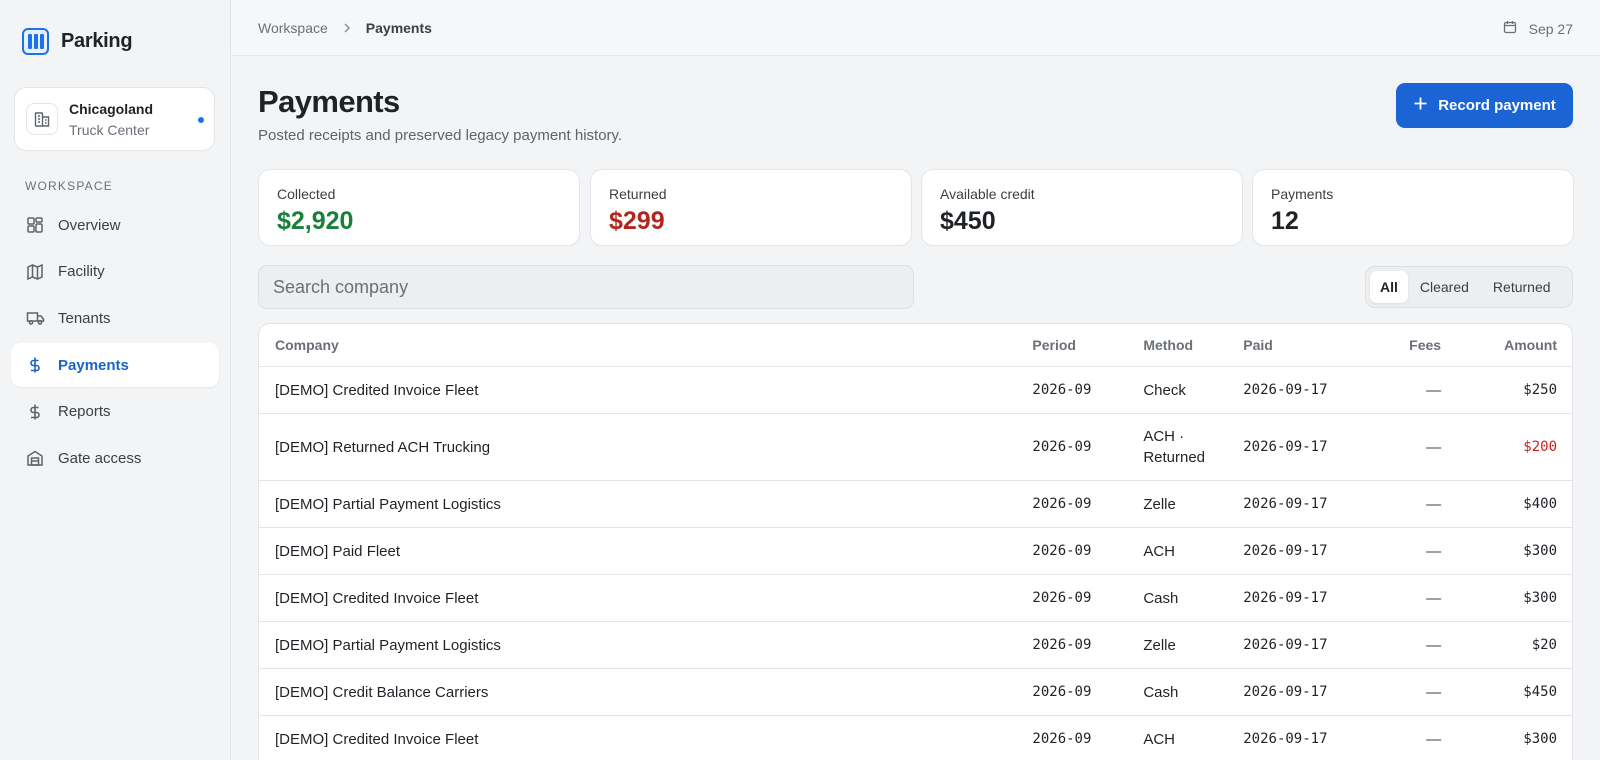  Describe the element at coordinates (751, 207) in the screenshot. I see `stat-card-returned: Returned $299` at that location.